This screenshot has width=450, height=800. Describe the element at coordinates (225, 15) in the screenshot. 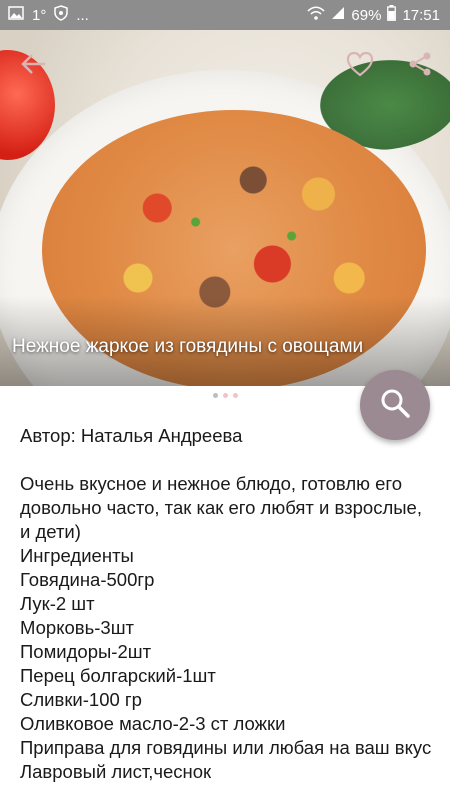

I see `status-bar: 1° ... 69% 17:51` at that location.